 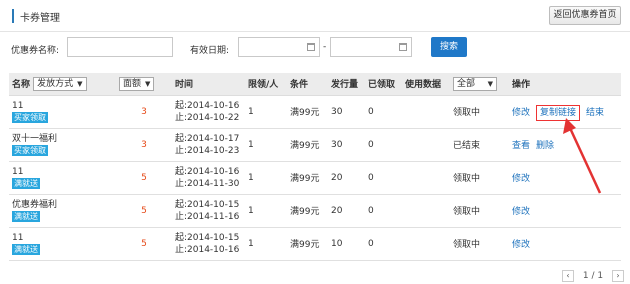 What do you see at coordinates (279, 47) in the screenshot?
I see `start-date-input` at bounding box center [279, 47].